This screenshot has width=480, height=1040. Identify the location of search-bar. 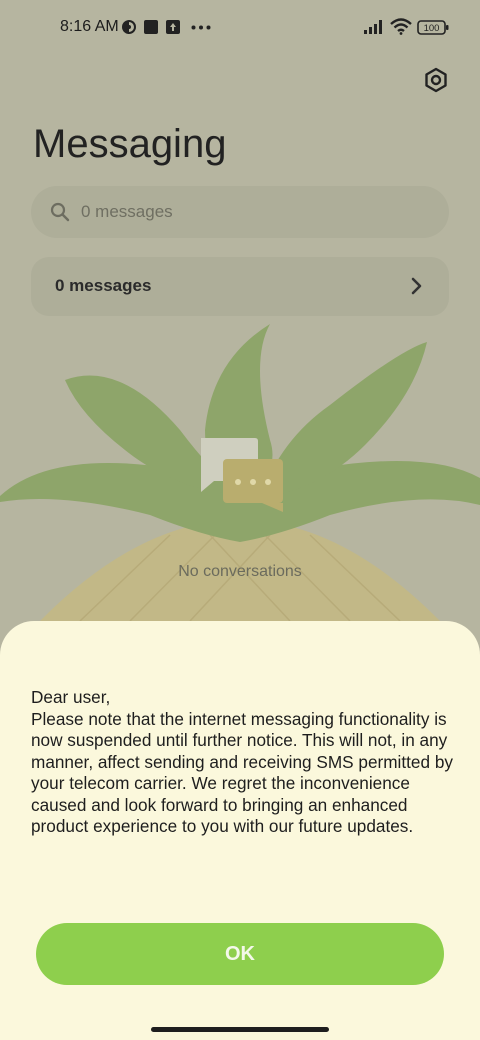
(240, 212).